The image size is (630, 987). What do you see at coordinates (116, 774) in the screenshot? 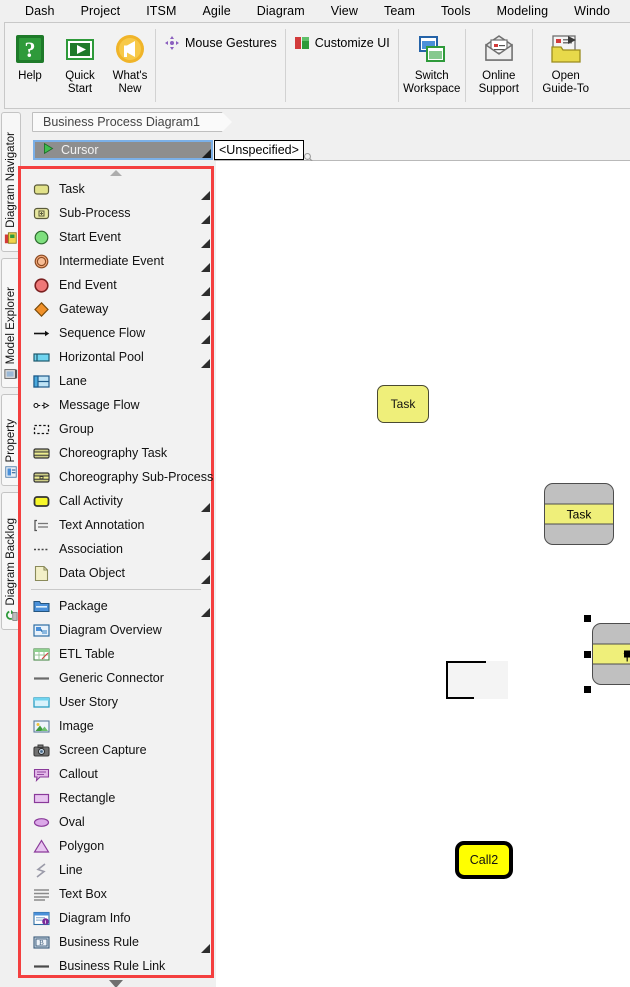
I see `palette-item-callout: Callout` at bounding box center [116, 774].